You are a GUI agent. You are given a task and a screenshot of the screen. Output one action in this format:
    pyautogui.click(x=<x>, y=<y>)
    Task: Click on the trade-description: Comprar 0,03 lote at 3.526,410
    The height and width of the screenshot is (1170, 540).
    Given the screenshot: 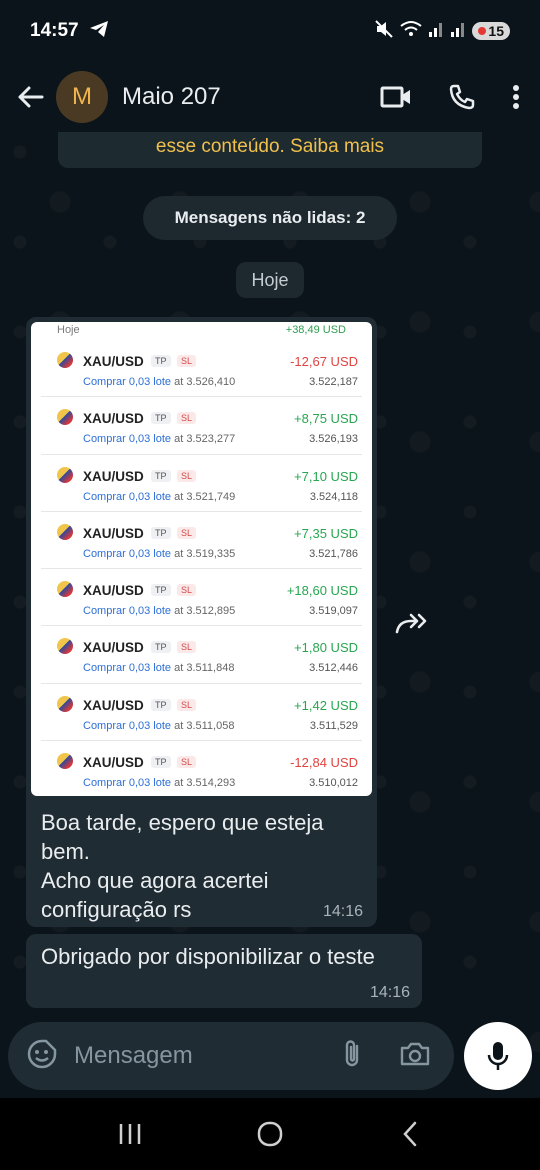 What is the action you would take?
    pyautogui.click(x=159, y=382)
    